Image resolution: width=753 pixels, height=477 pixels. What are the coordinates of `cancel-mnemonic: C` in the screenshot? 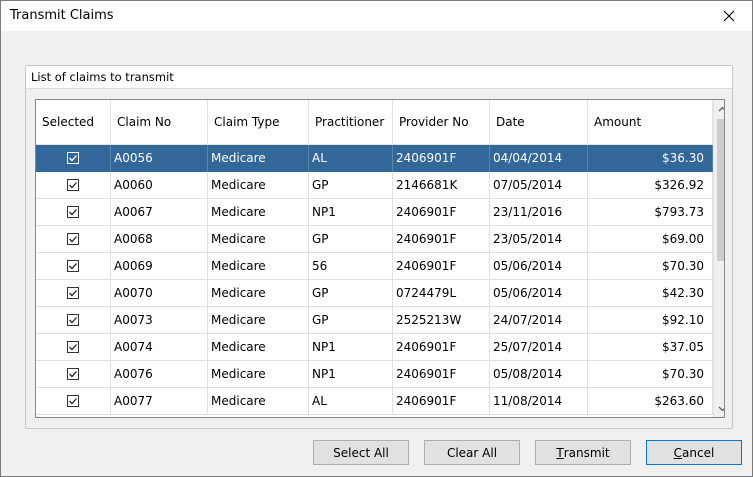 It's located at (678, 452).